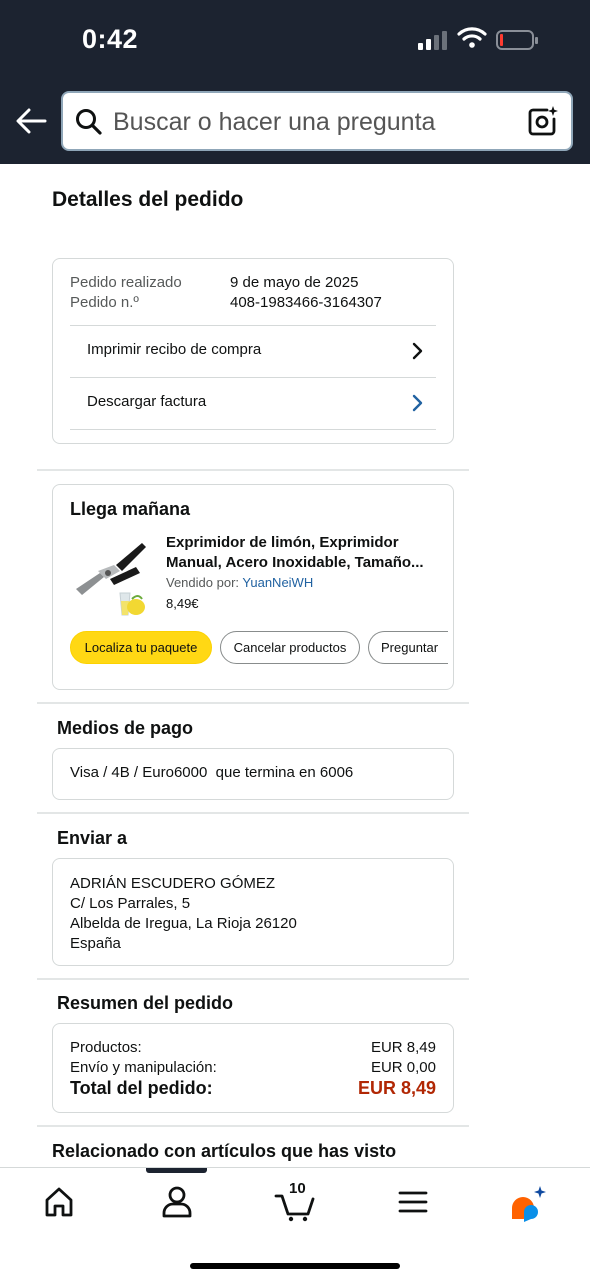  I want to click on row-divider, so click(253, 429).